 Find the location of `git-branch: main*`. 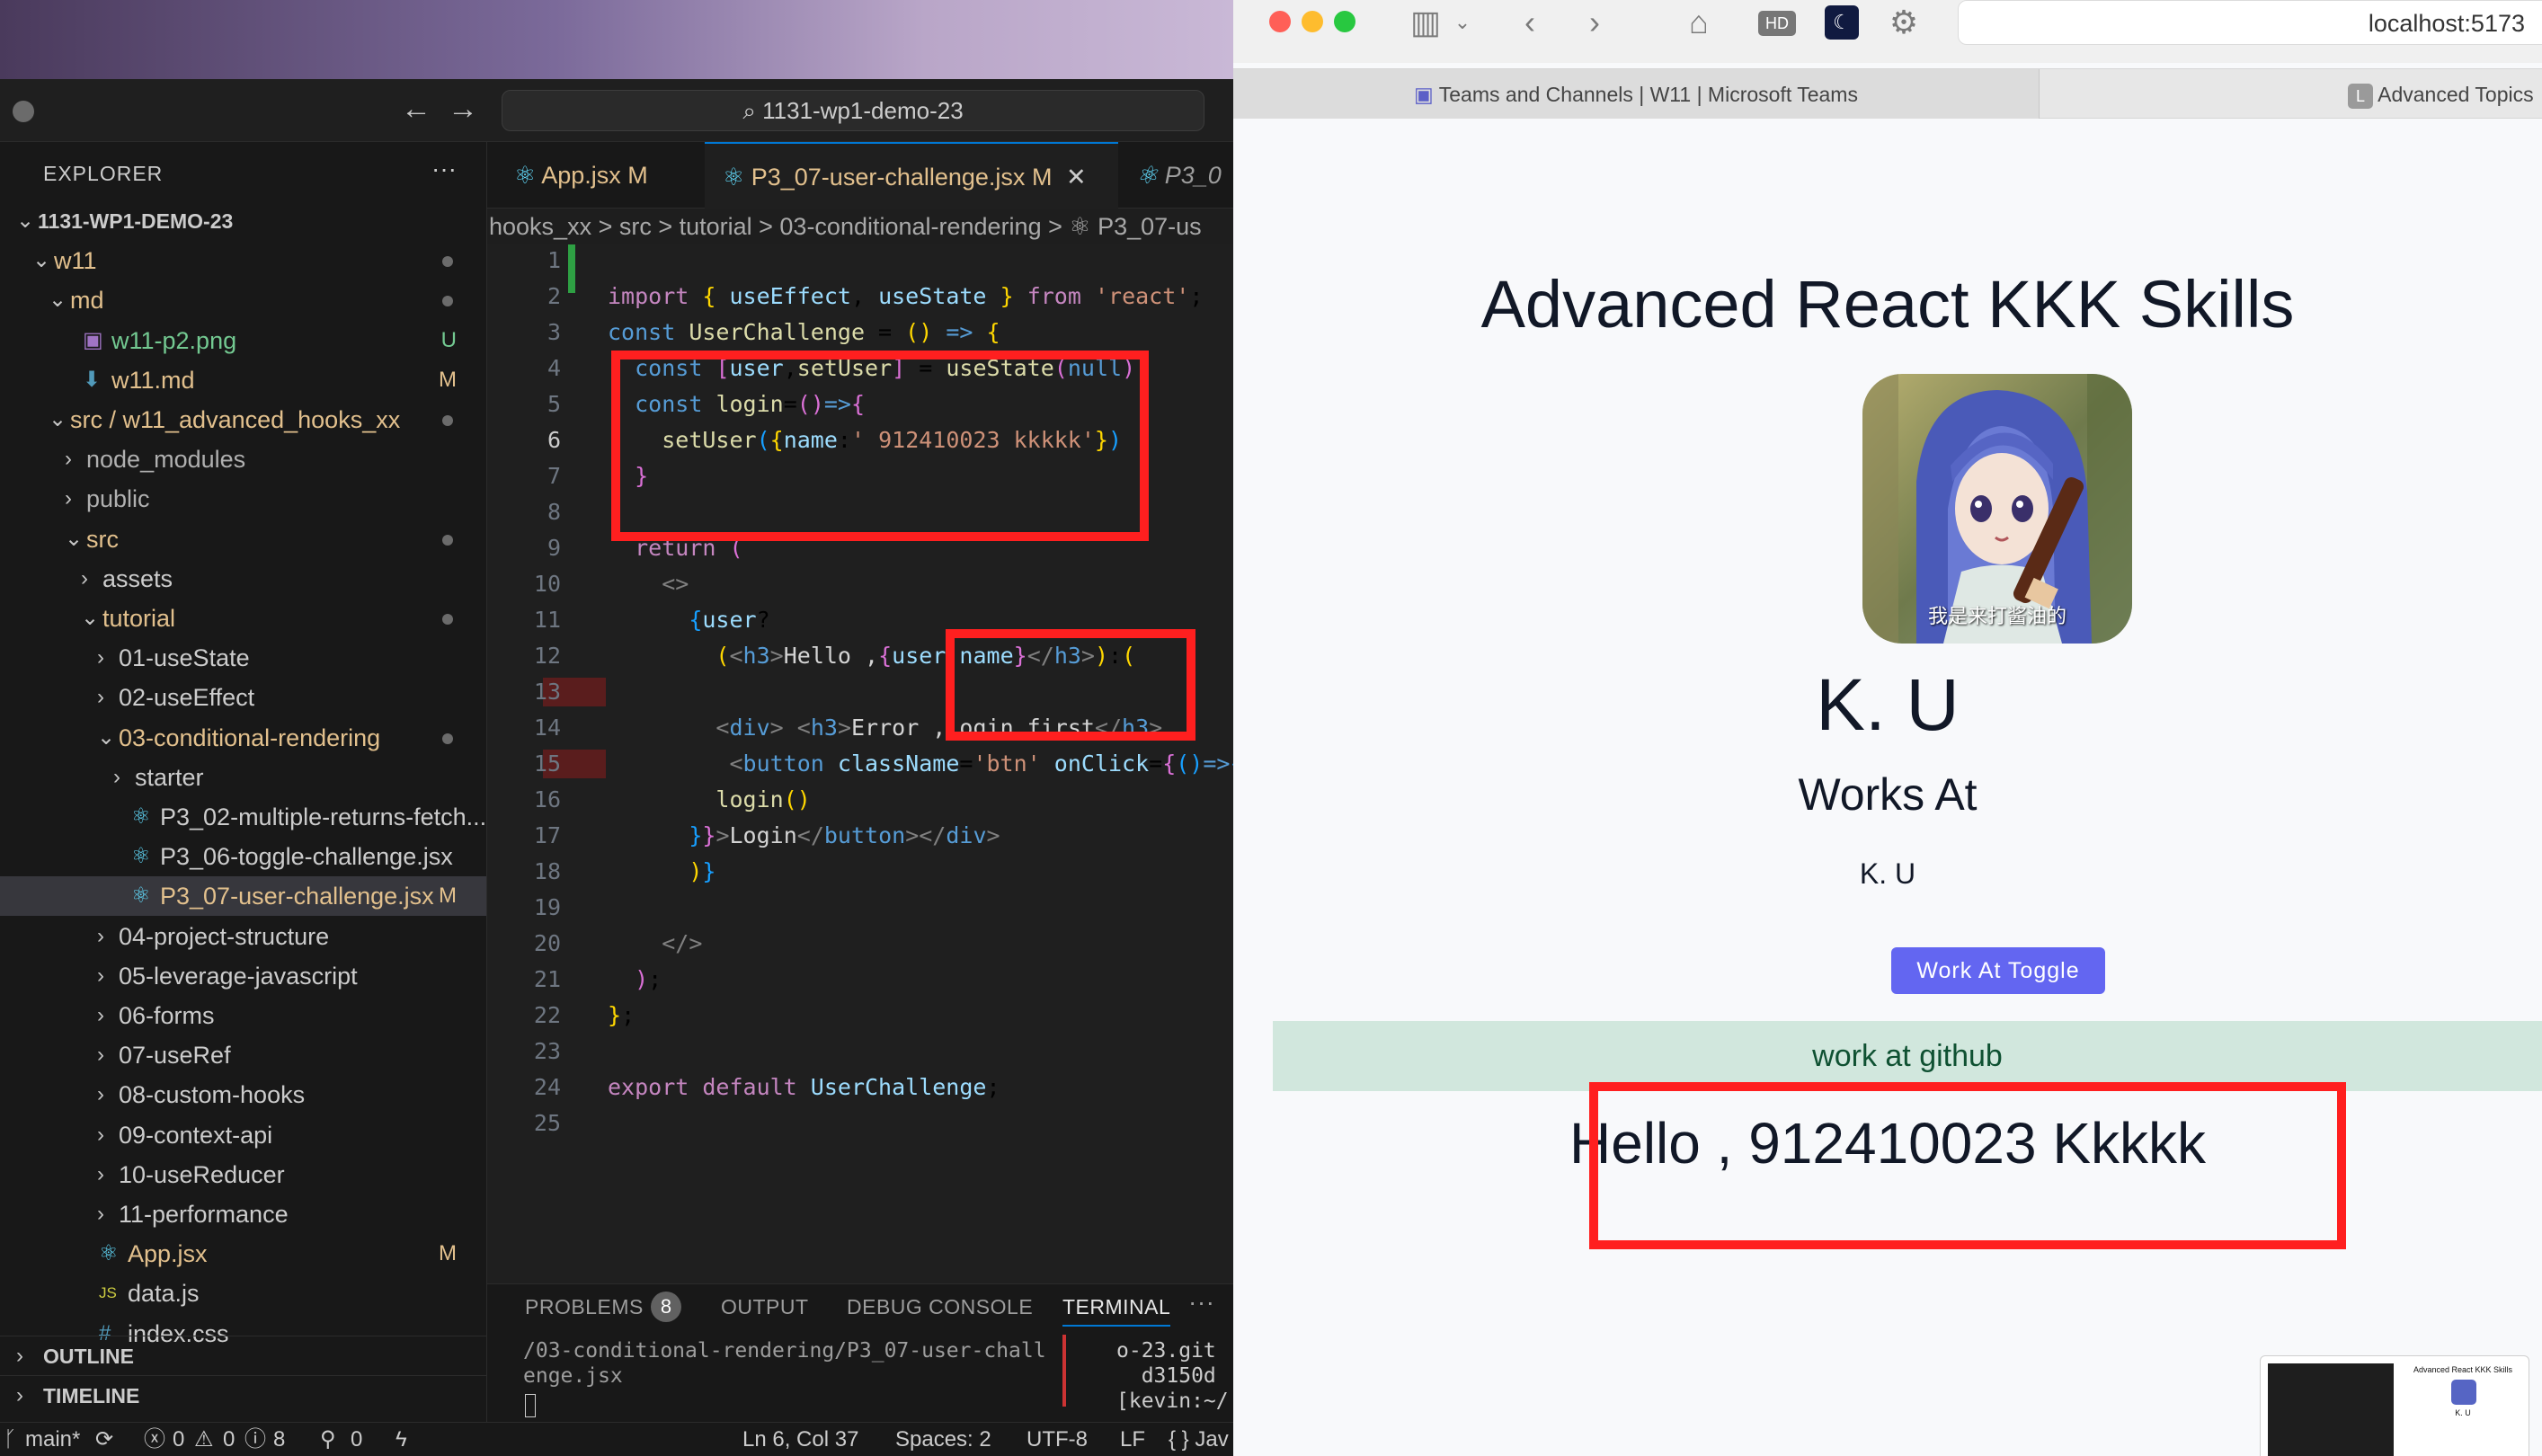

git-branch: main* is located at coordinates (52, 1439).